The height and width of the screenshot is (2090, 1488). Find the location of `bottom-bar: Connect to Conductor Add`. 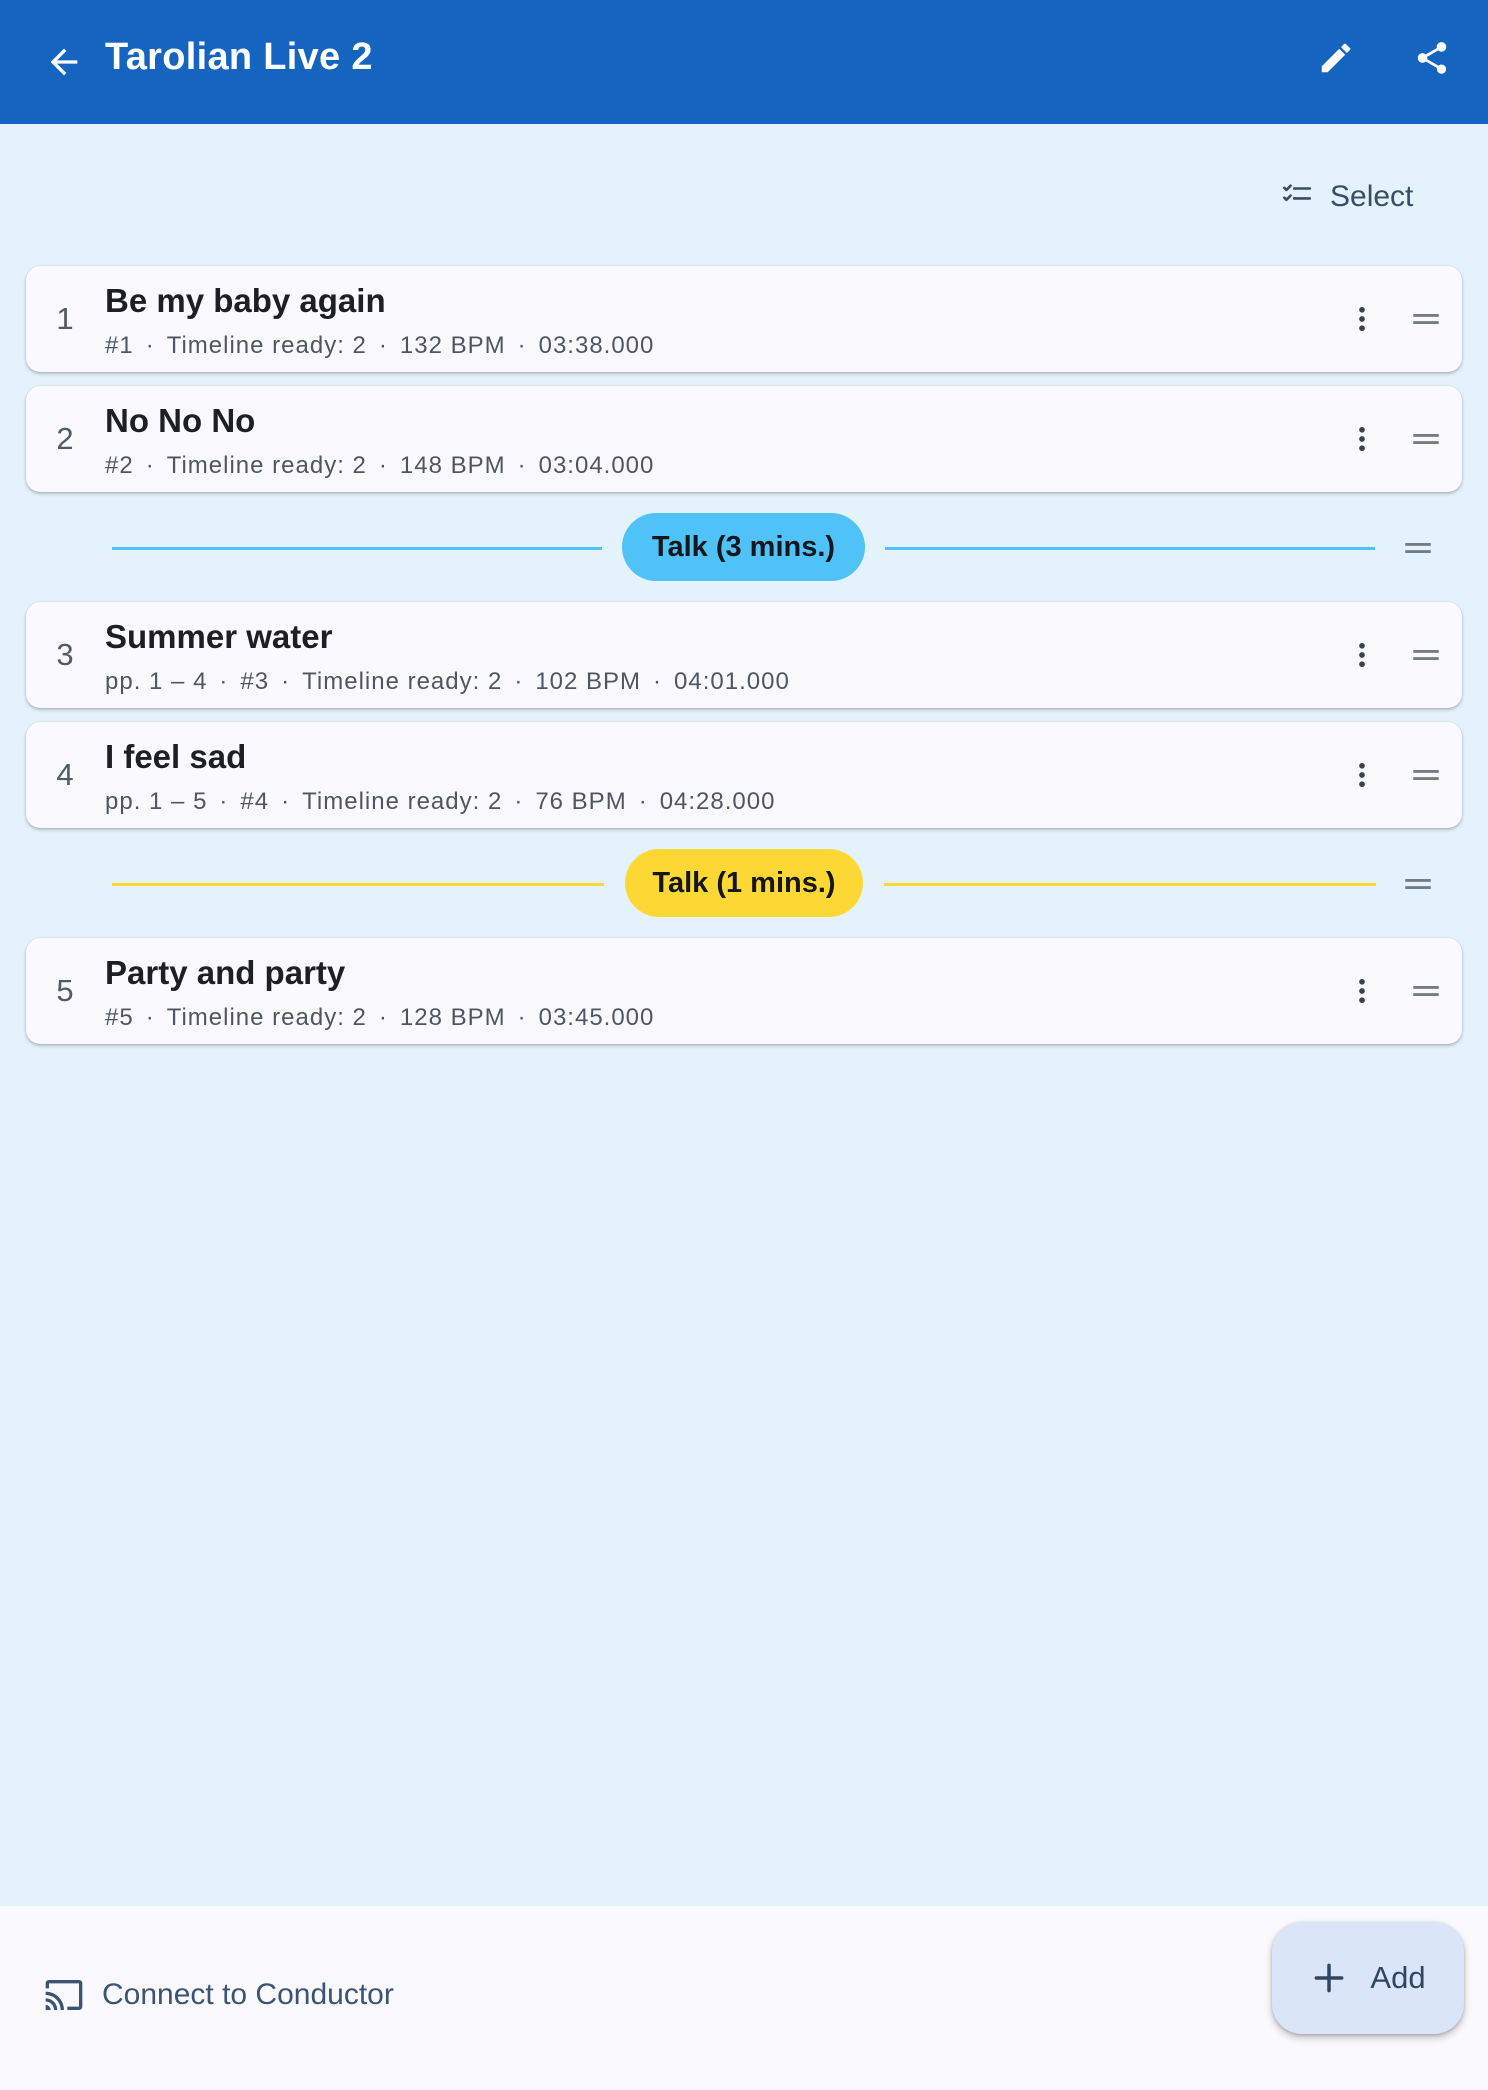

bottom-bar: Connect to Conductor Add is located at coordinates (744, 1998).